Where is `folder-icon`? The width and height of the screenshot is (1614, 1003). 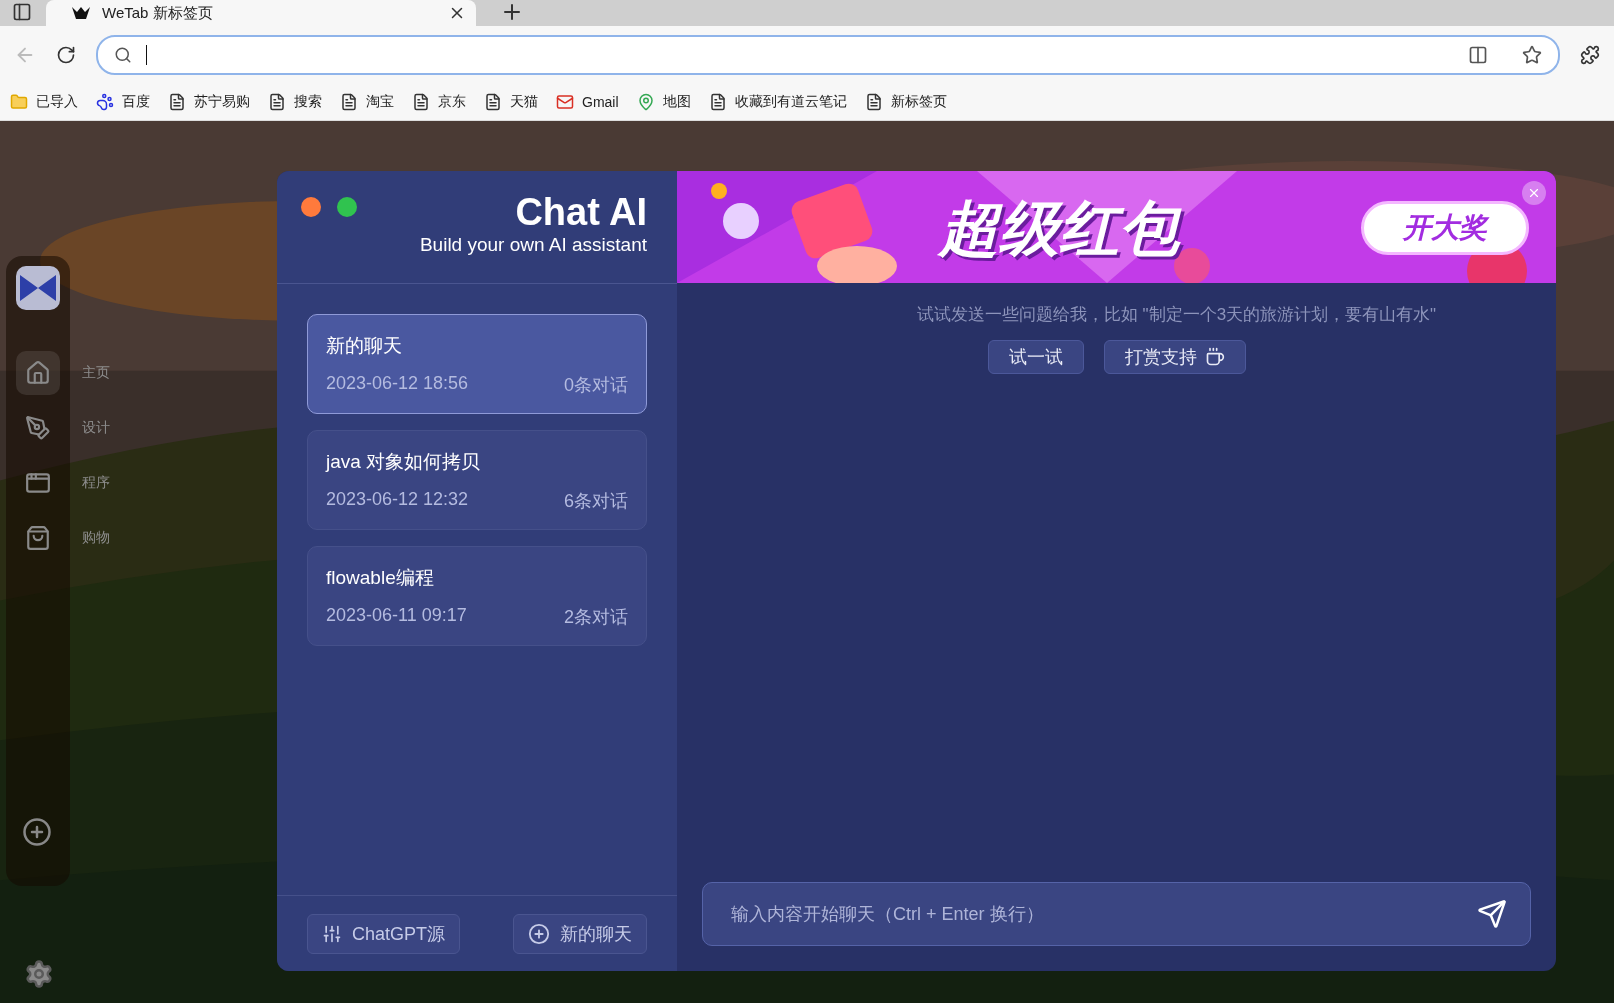
folder-icon is located at coordinates (19, 102).